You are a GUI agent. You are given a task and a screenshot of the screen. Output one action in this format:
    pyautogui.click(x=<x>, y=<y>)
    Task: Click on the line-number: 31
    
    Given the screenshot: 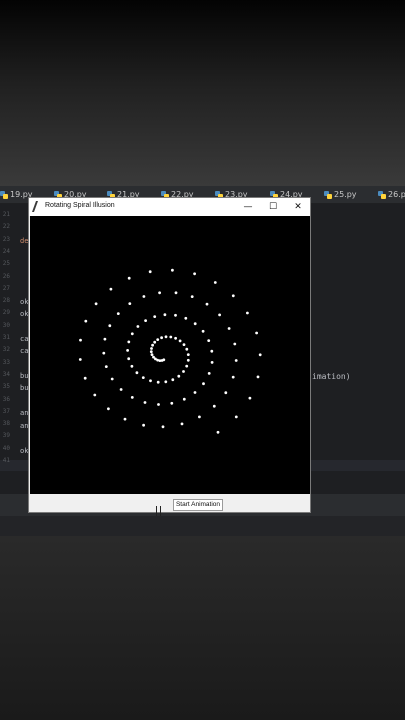 What is the action you would take?
    pyautogui.click(x=6, y=337)
    